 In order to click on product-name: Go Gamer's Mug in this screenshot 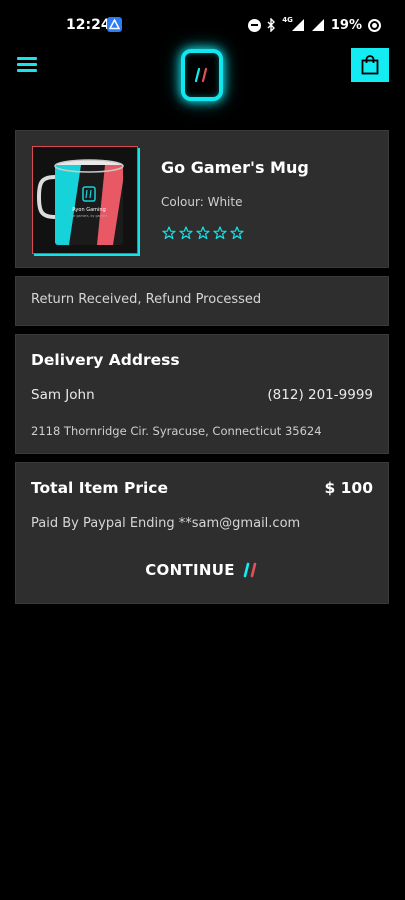, I will do `click(235, 167)`.